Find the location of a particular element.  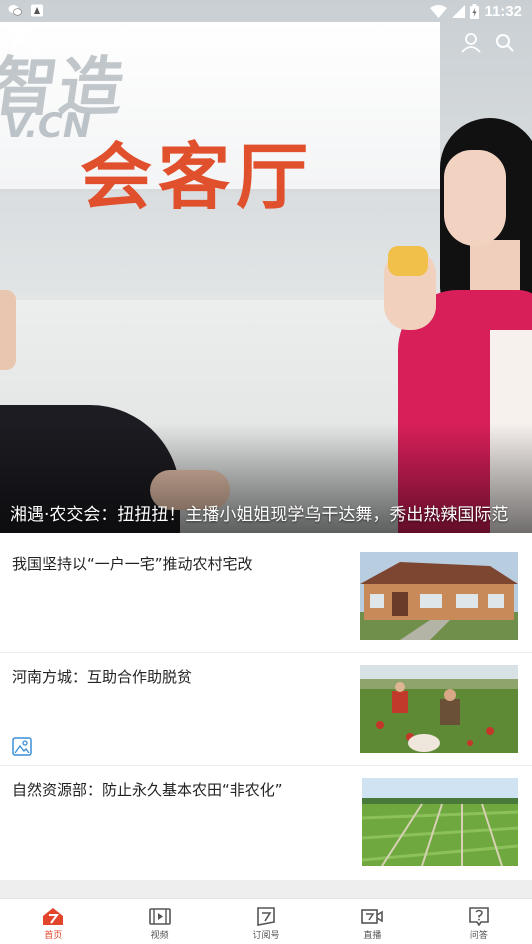

tab-label: 直播 is located at coordinates (372, 936).